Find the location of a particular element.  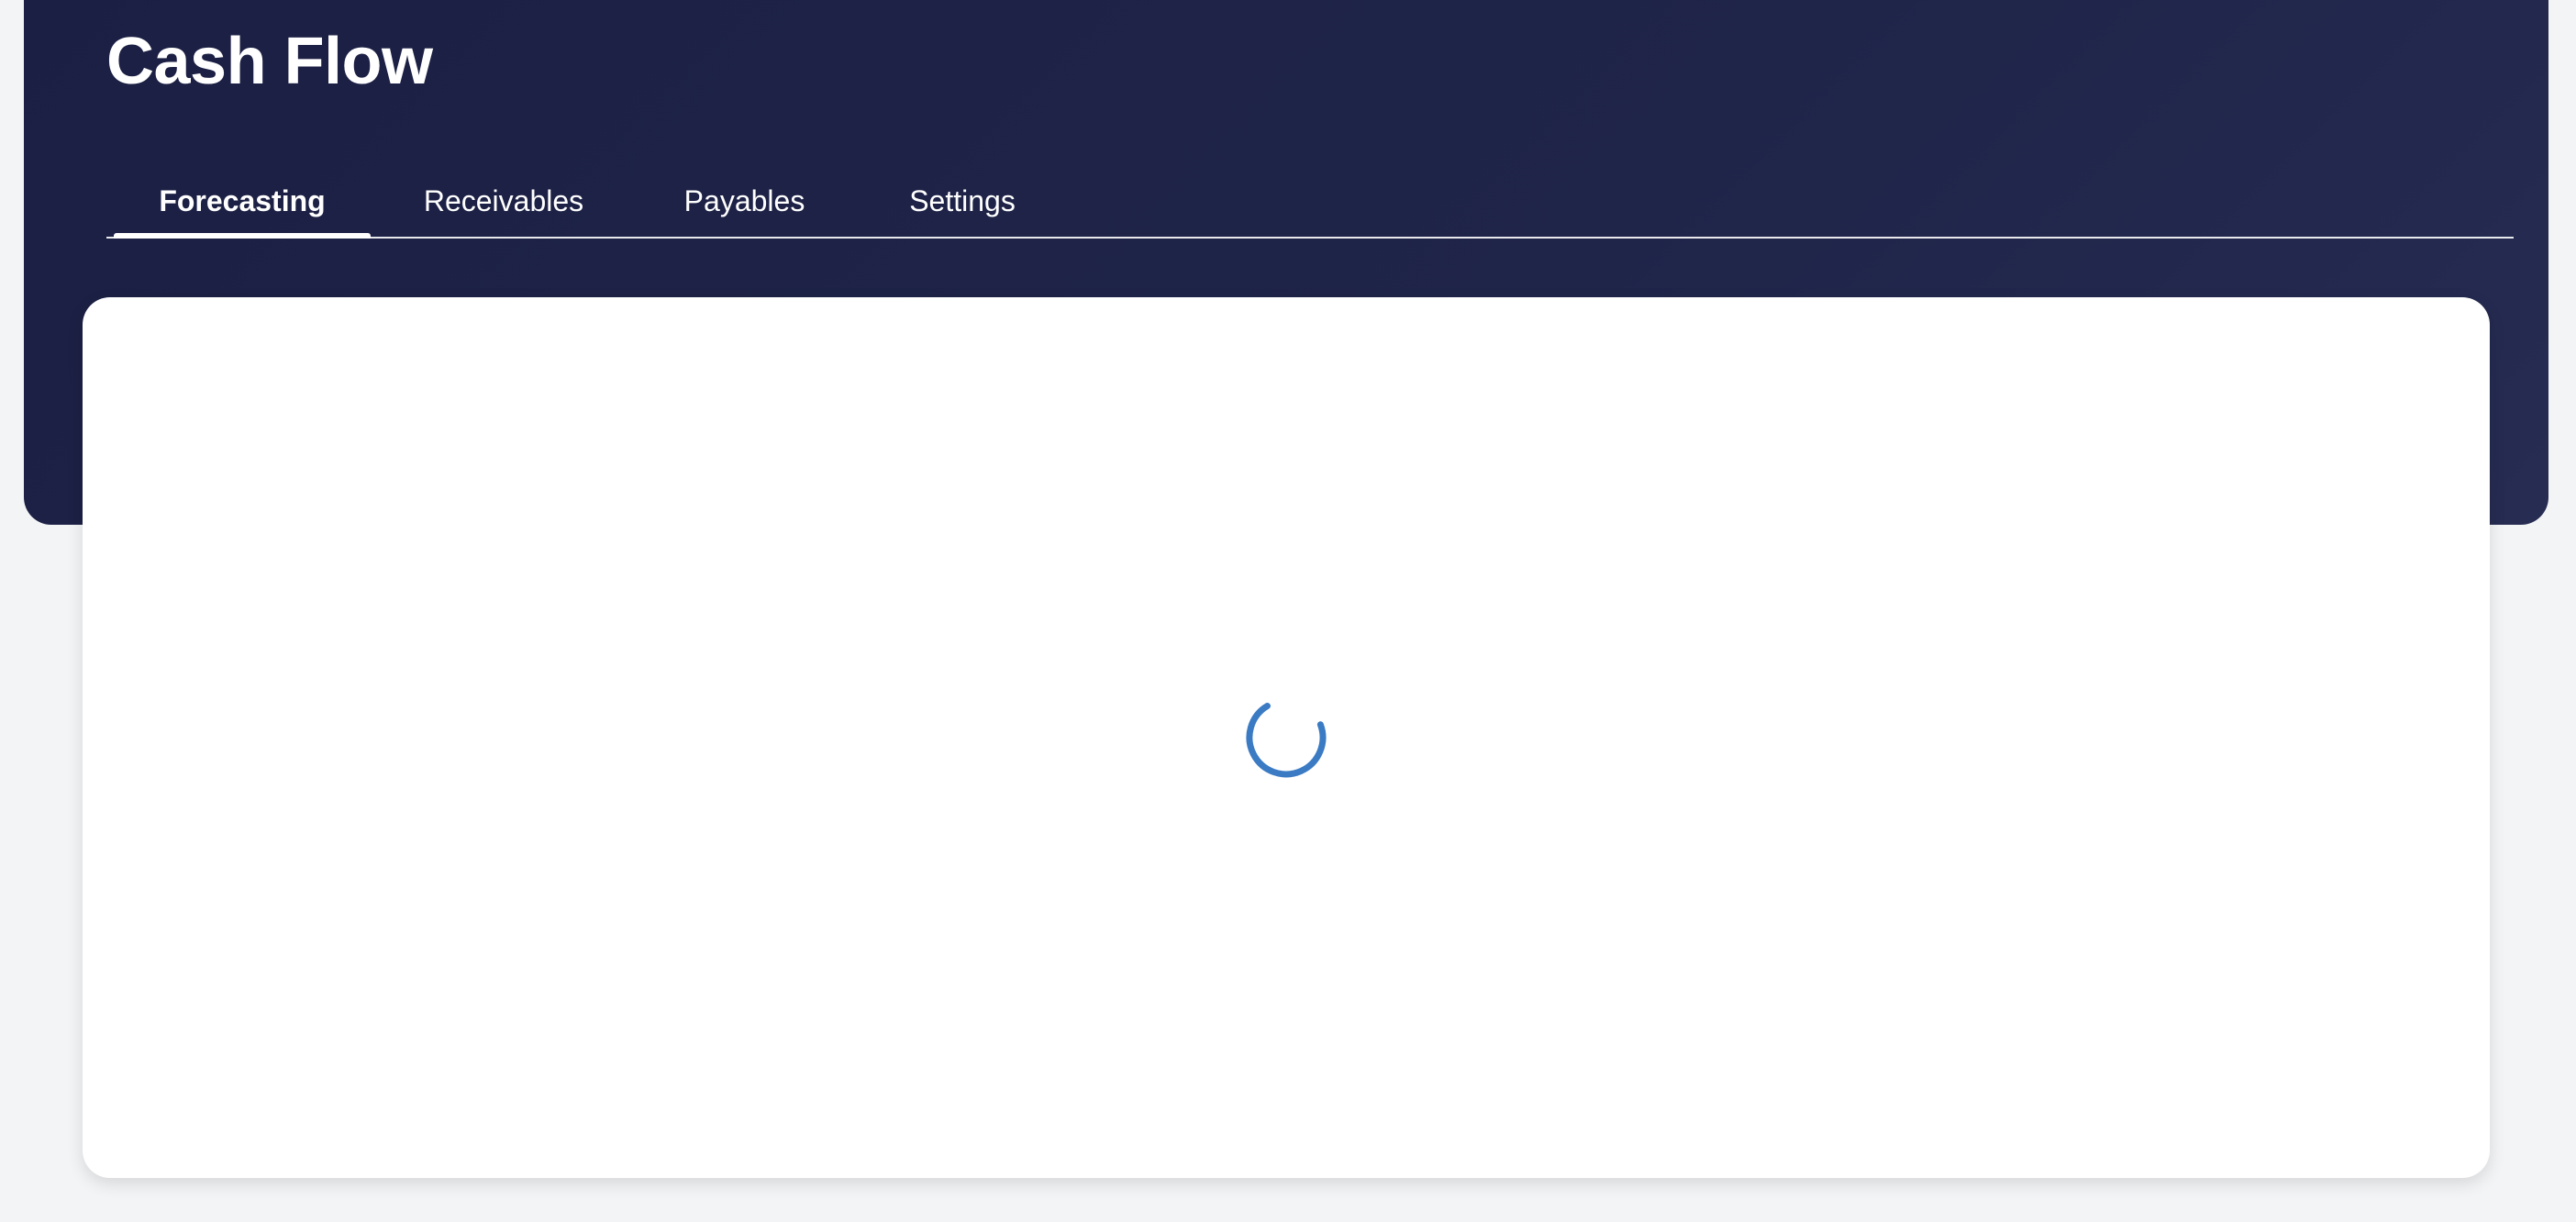

active-tab-indicator is located at coordinates (242, 236).